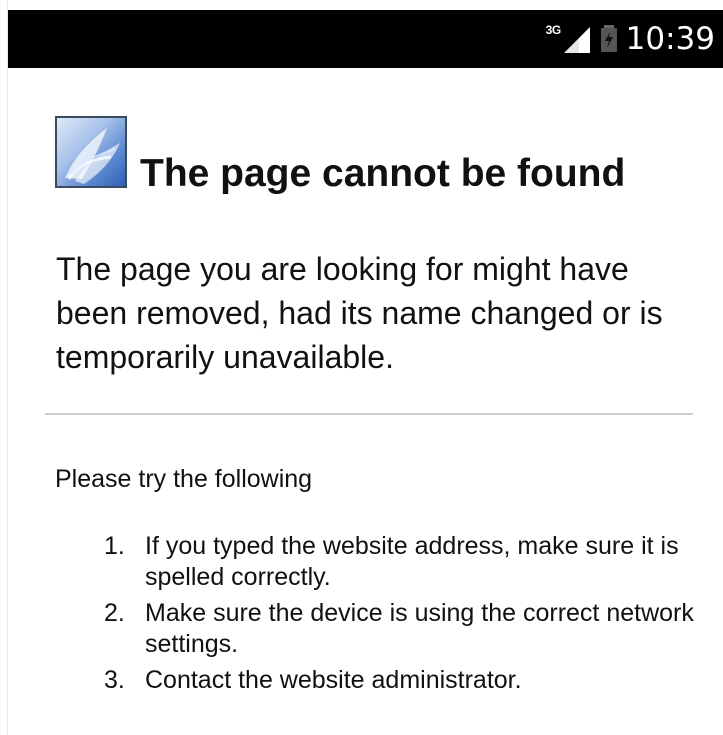  I want to click on suggestion-number: 1., so click(114, 546).